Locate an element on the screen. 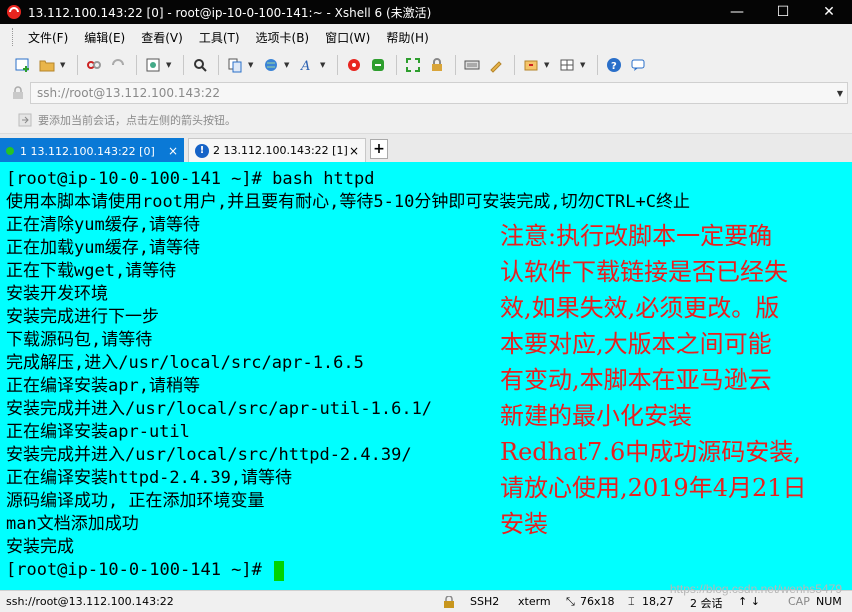  fullscreen-icon is located at coordinates (413, 65).